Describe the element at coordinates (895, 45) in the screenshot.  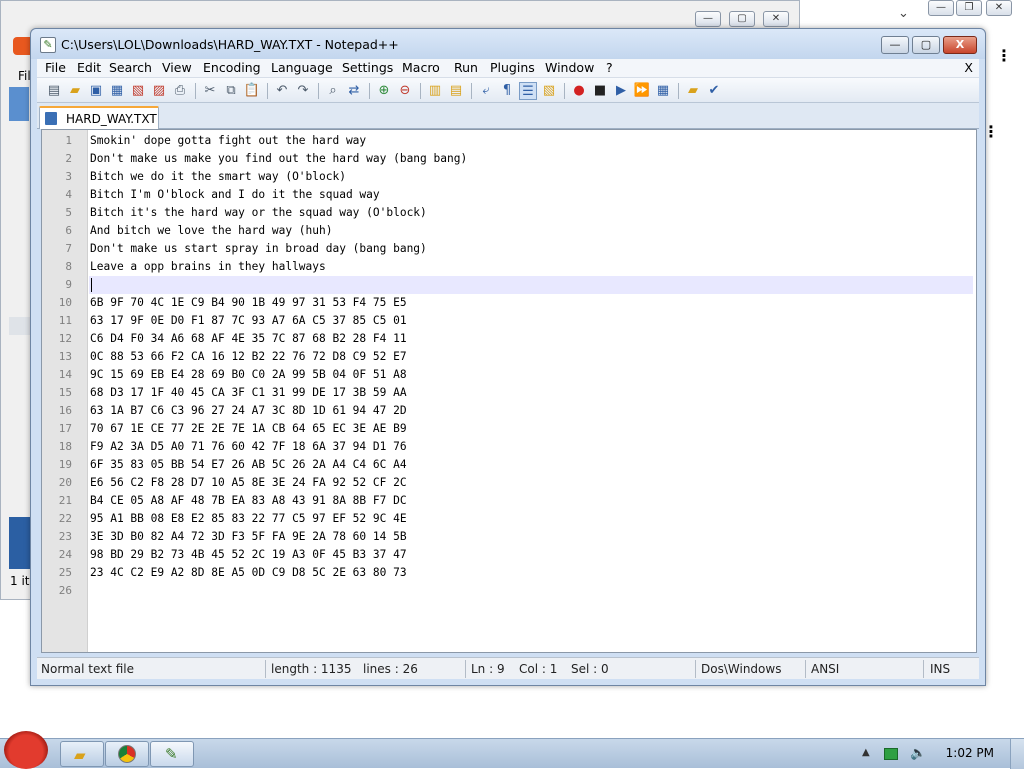
I see `minimize-button: —` at that location.